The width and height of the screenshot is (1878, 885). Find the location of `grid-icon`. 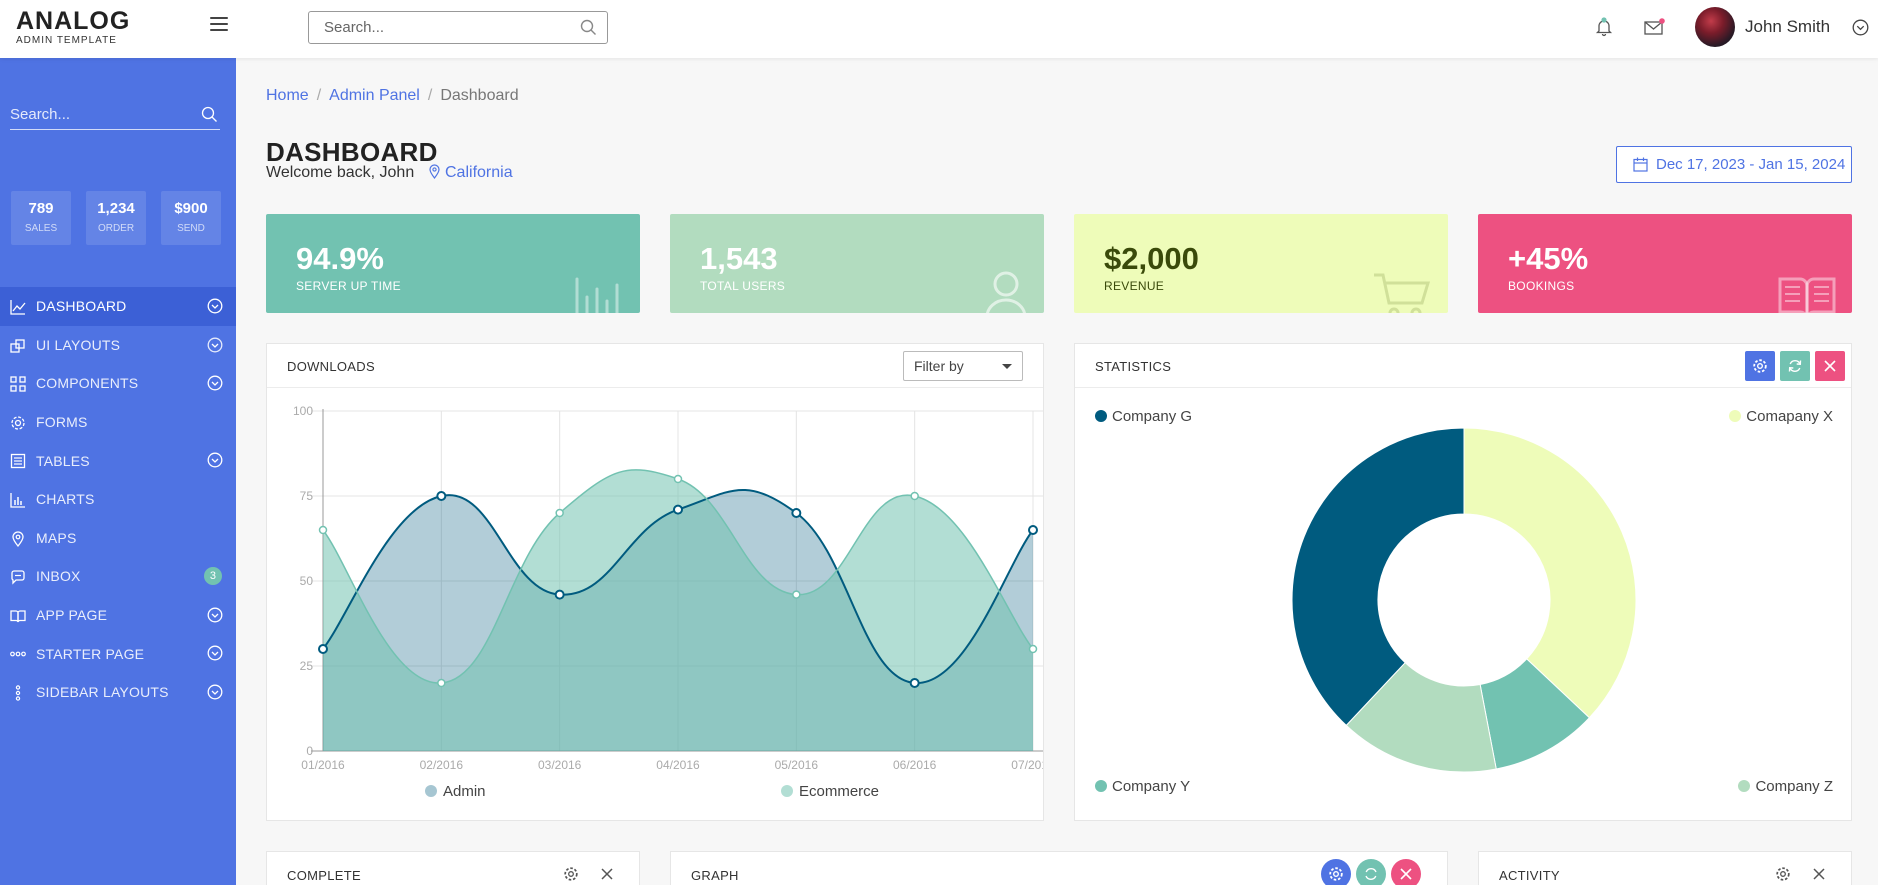

grid-icon is located at coordinates (18, 384).